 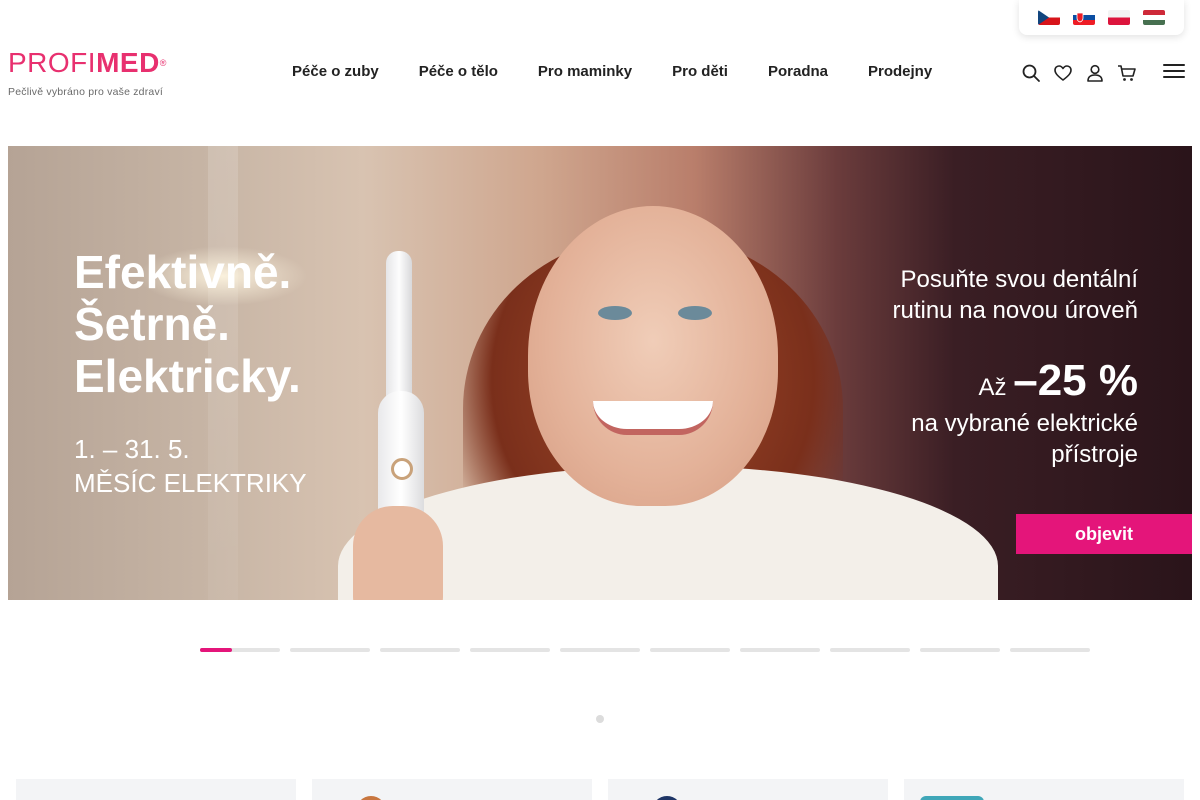 What do you see at coordinates (458, 71) in the screenshot?
I see `nav-item-pece-o-telo: Péče o tělo` at bounding box center [458, 71].